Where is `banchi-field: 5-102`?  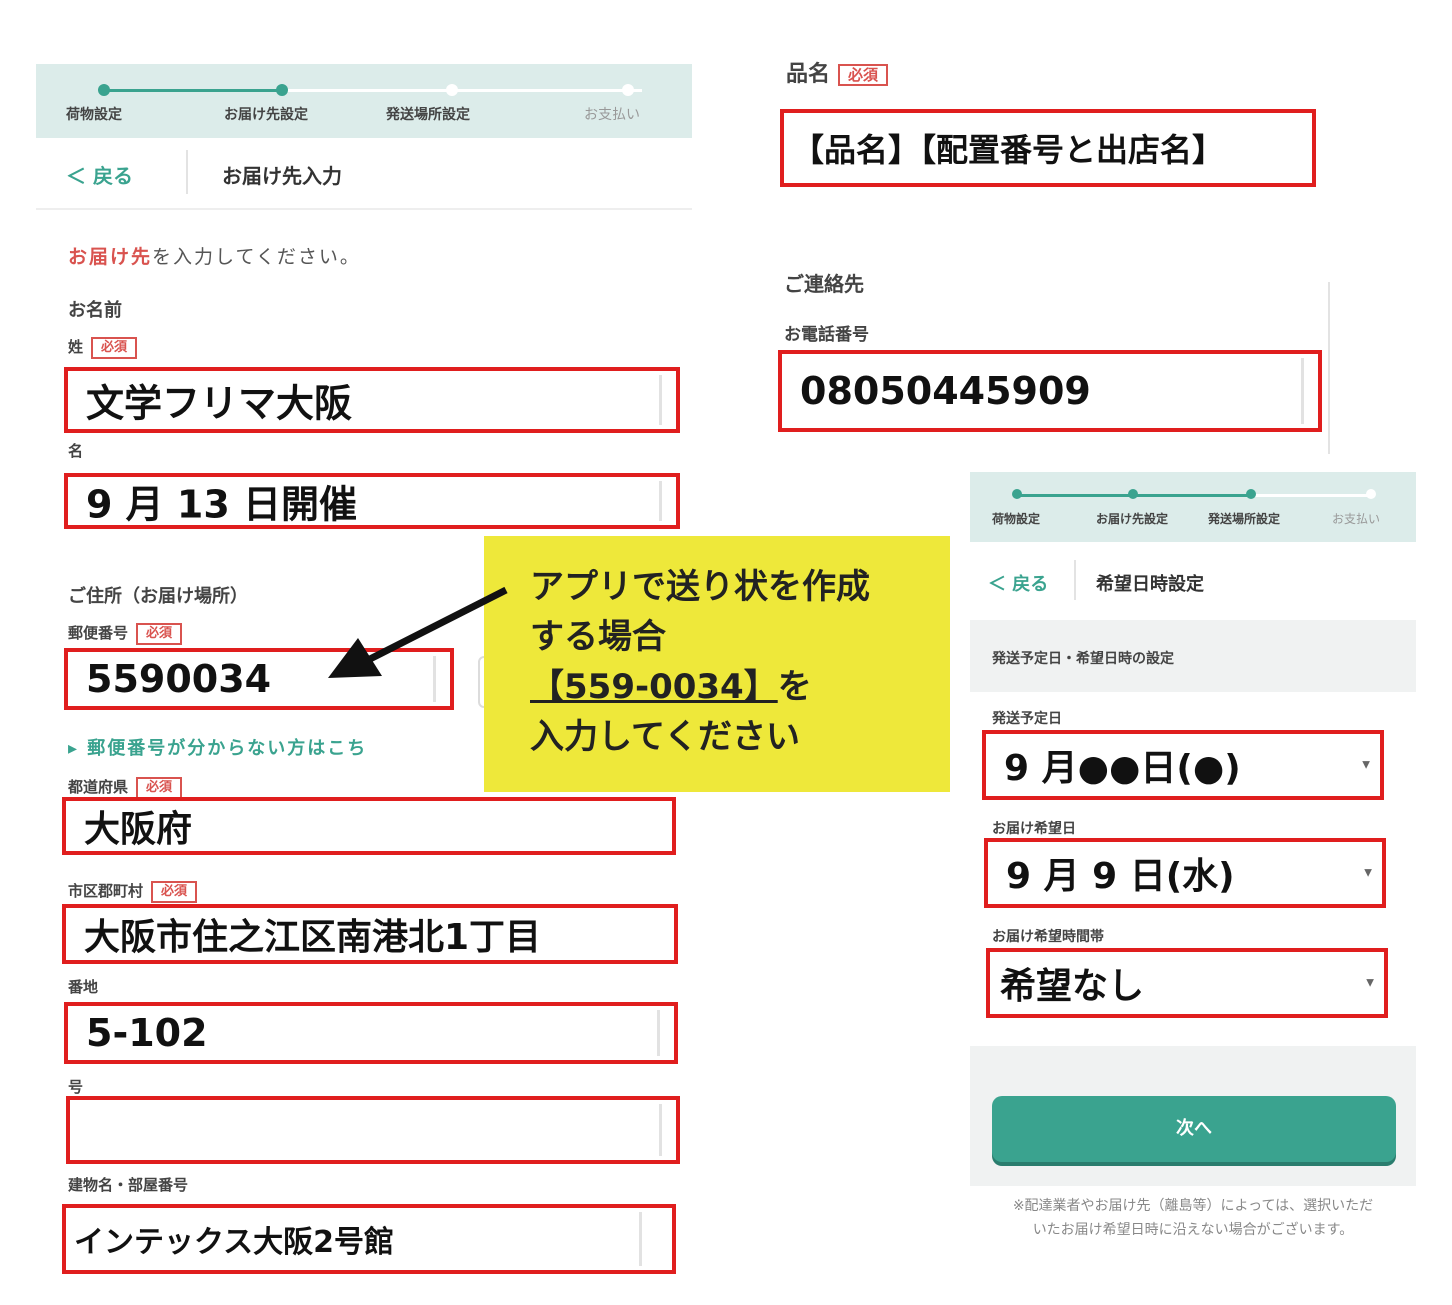 banchi-field: 5-102 is located at coordinates (371, 1033).